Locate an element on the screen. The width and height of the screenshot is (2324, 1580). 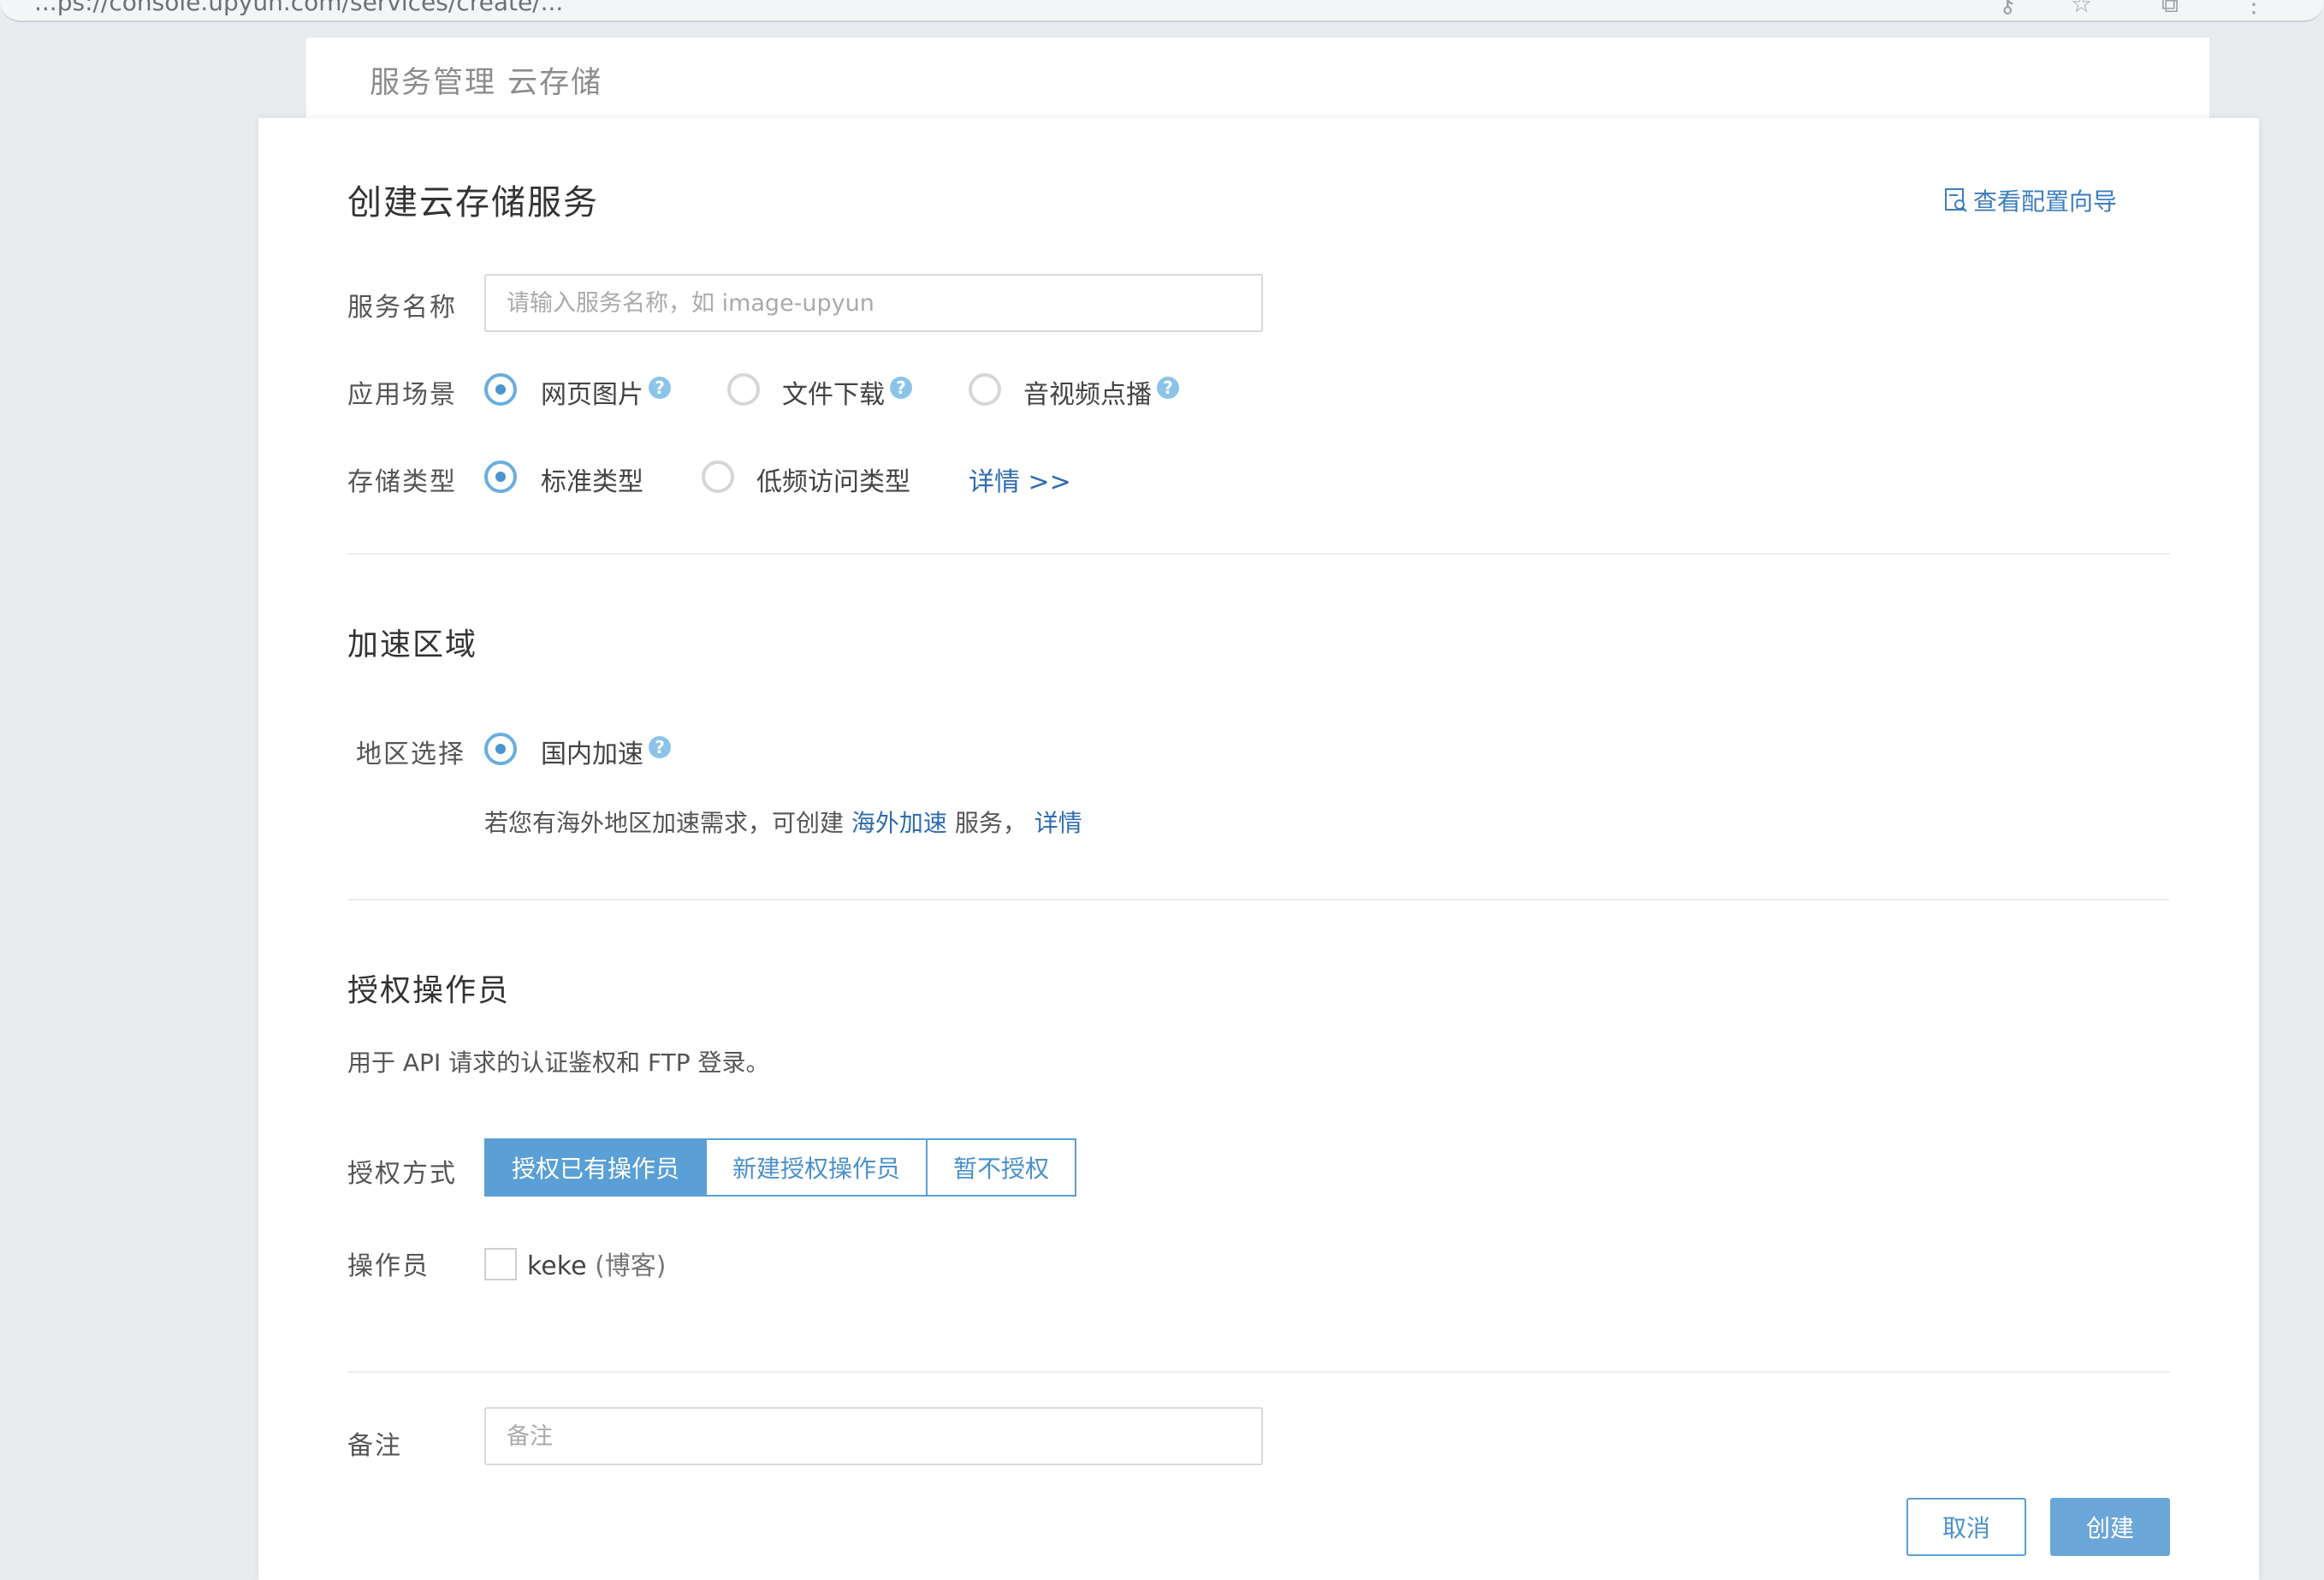
auth-method-segmented: 授权已有操作员 新建授权操作员 暂不授权 is located at coordinates (780, 1167).